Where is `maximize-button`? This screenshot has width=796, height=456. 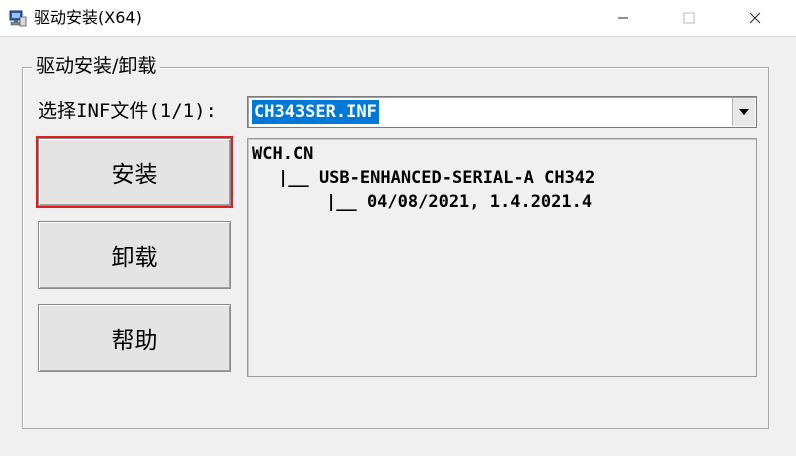 maximize-button is located at coordinates (689, 18).